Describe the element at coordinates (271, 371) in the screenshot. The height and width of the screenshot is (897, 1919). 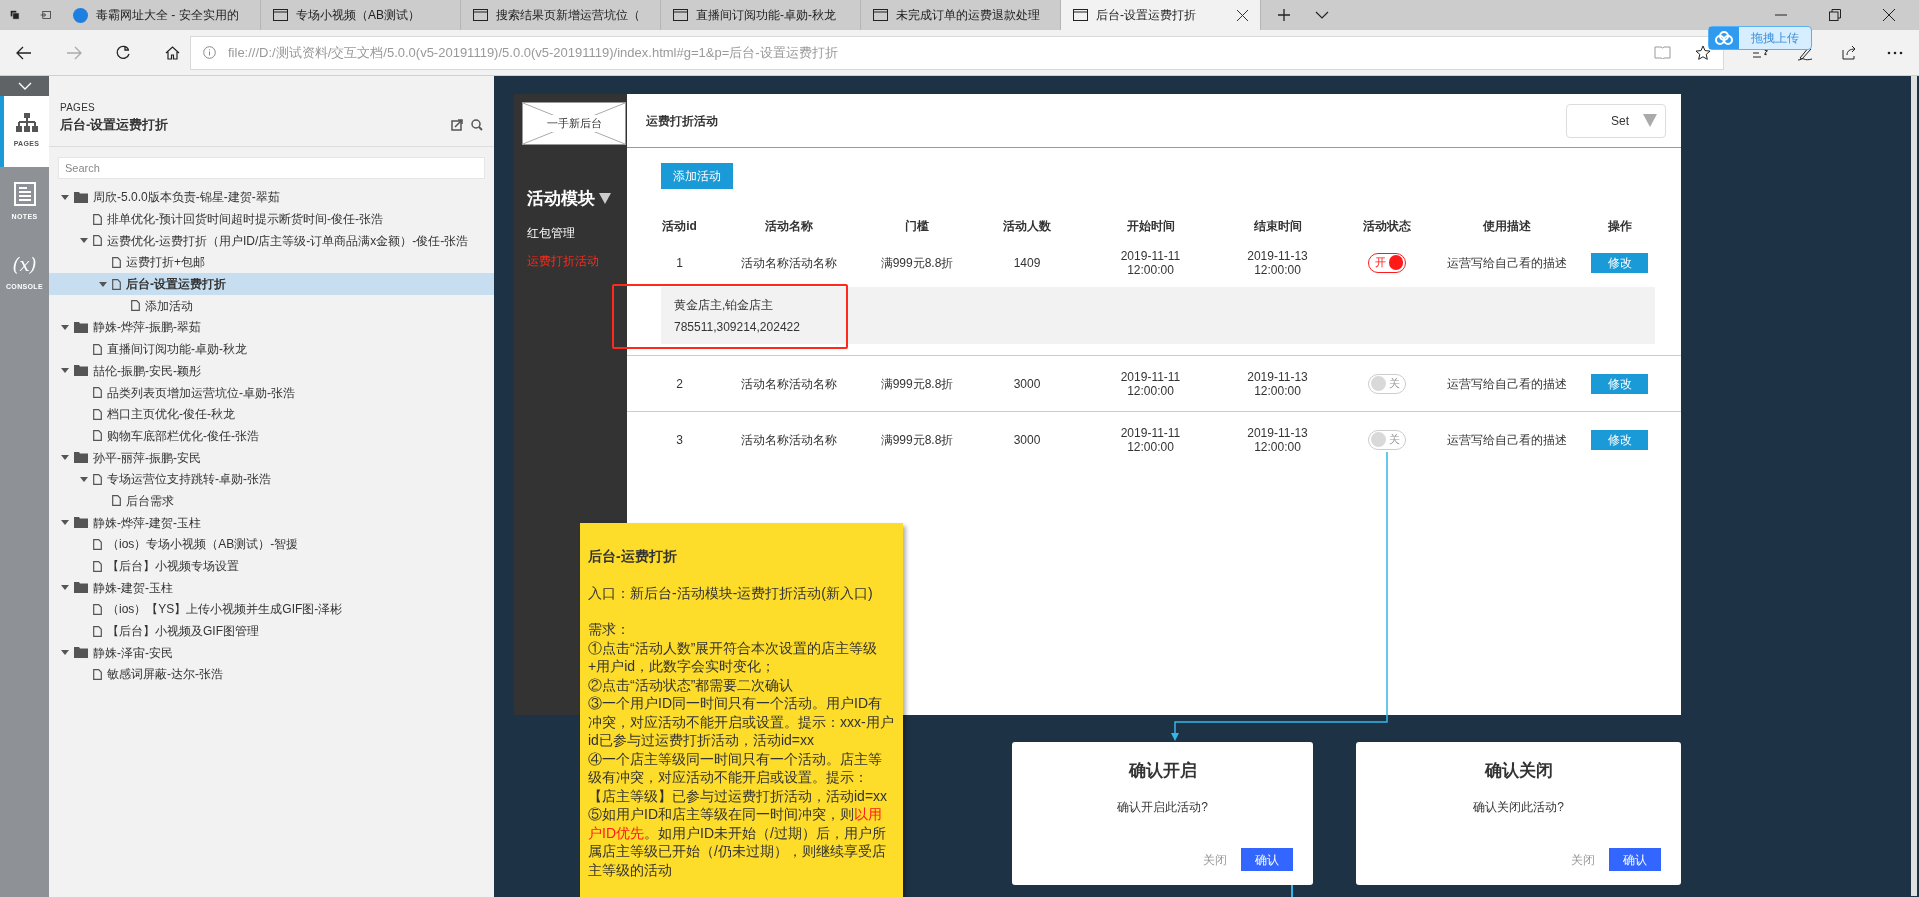
I see `folder-item: 喆伦-振鹏-安民-颖彤` at that location.